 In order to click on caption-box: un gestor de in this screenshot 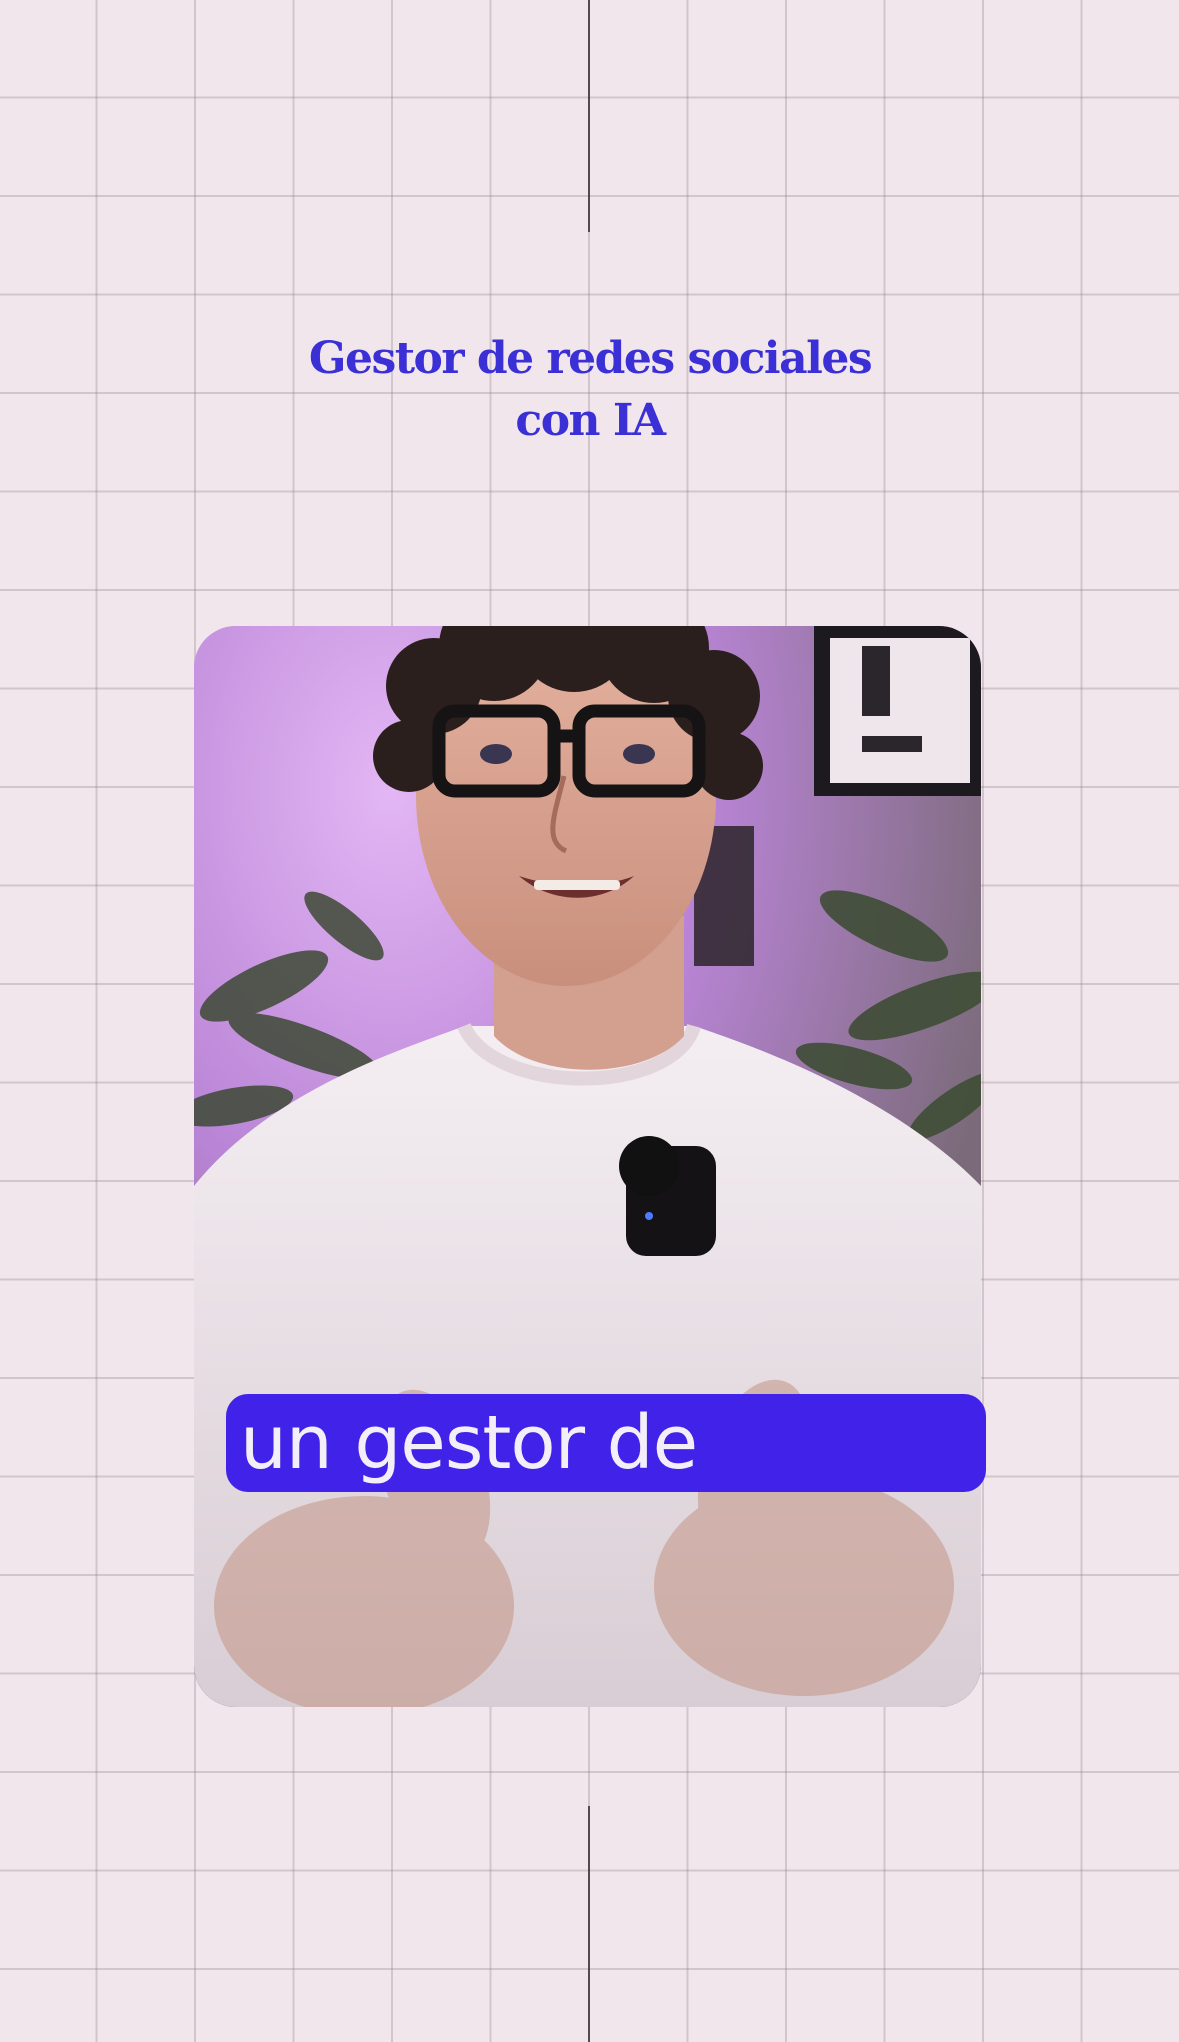, I will do `click(606, 1443)`.